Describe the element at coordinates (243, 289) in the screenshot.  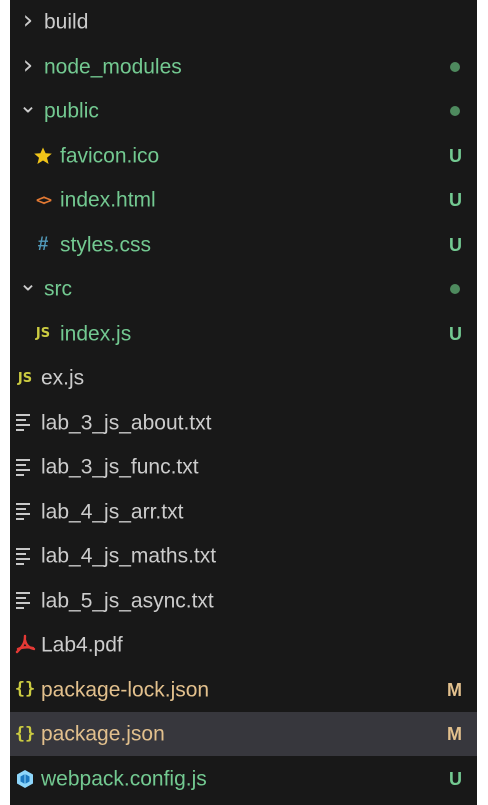
I see `tree-folder-row: ⌄ src` at that location.